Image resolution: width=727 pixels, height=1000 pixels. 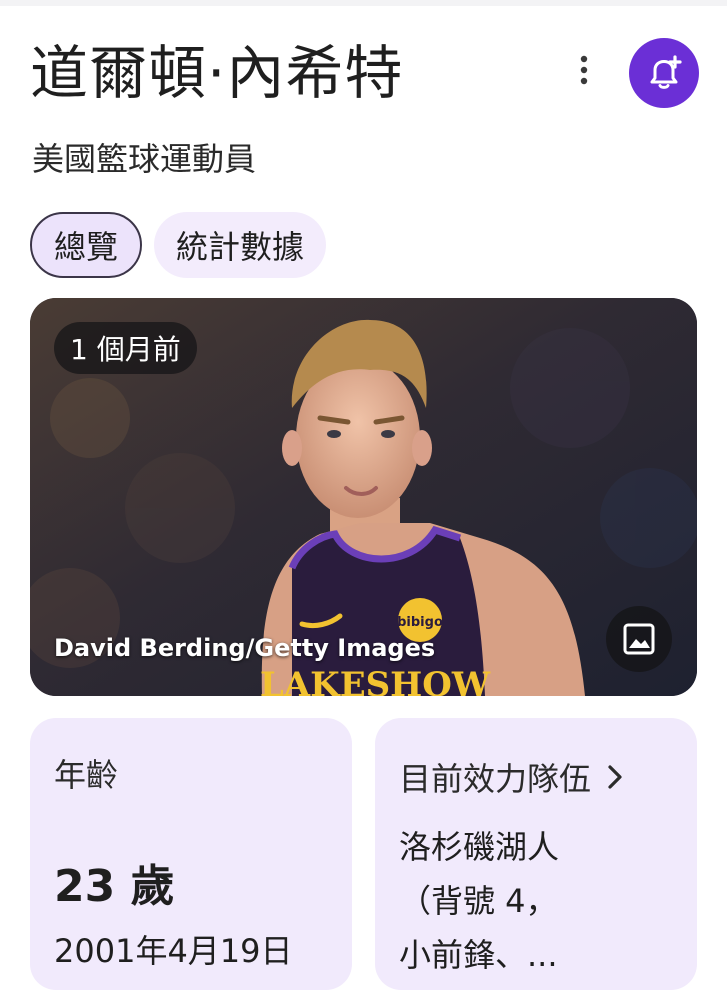 I want to click on more-vertical-icon, so click(x=584, y=70).